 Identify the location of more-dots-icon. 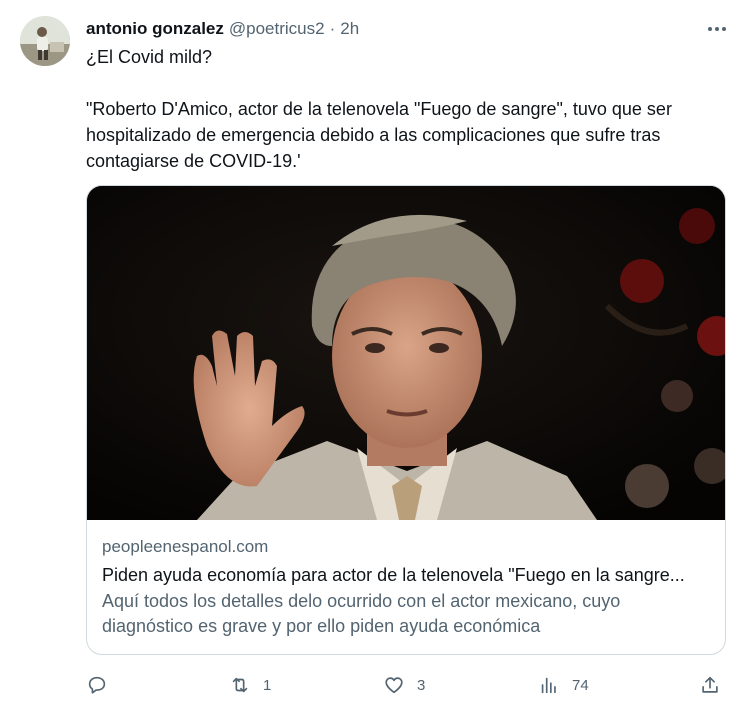
(717, 29).